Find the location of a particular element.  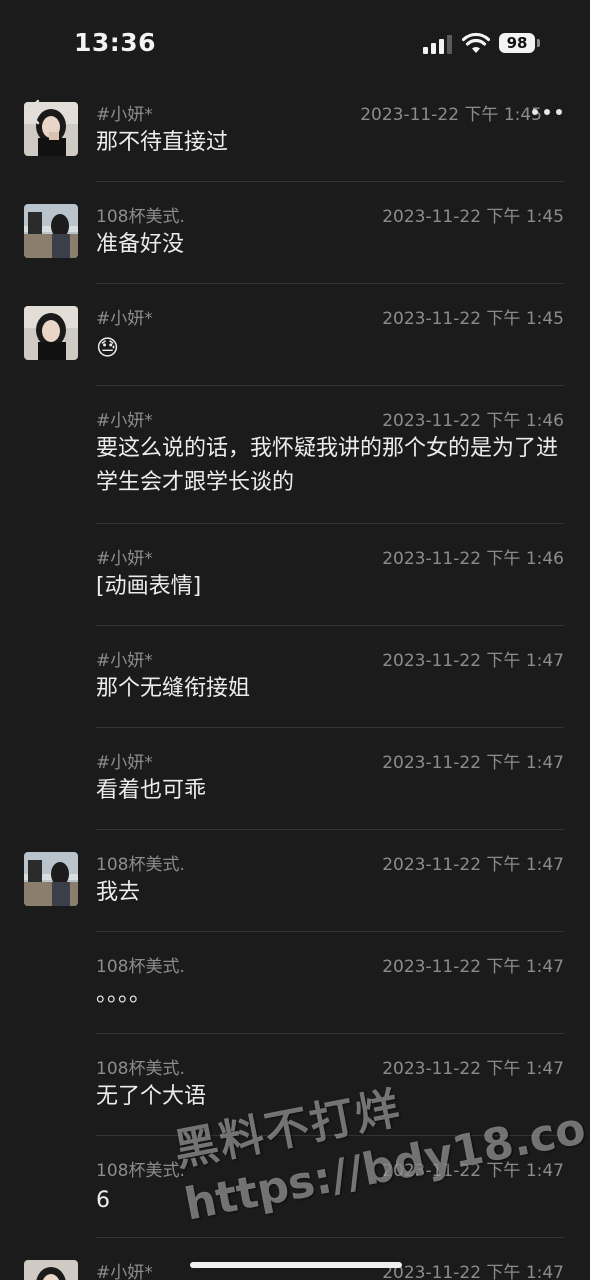

message-text: 那不待直接过 is located at coordinates (162, 142).